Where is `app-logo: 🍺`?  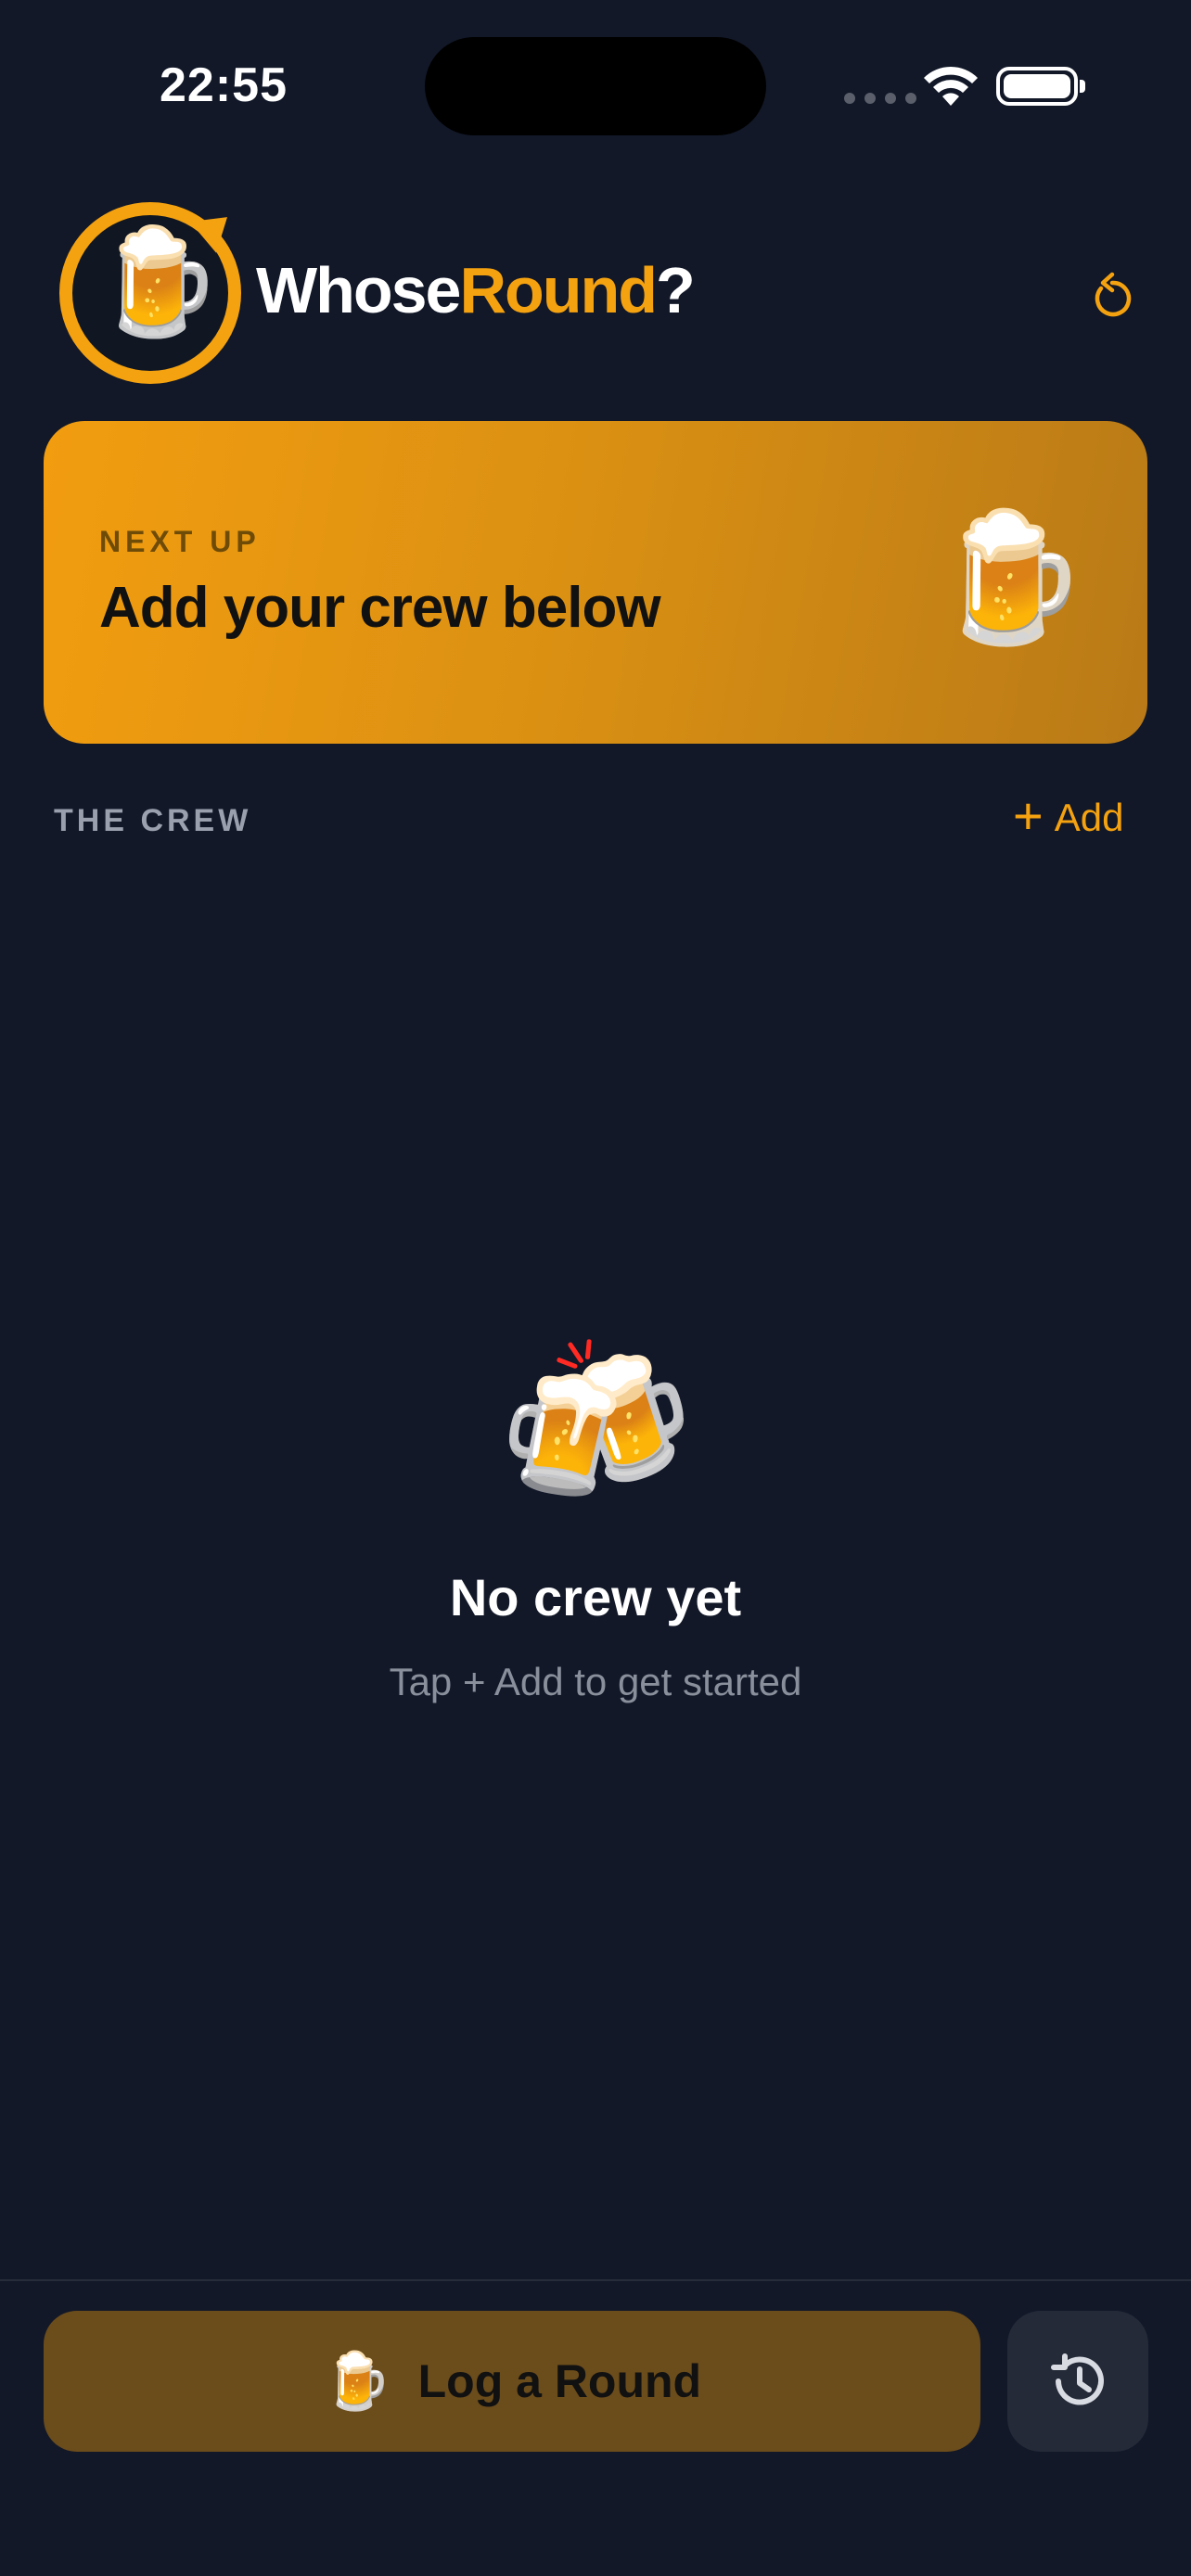 app-logo: 🍺 is located at coordinates (150, 292).